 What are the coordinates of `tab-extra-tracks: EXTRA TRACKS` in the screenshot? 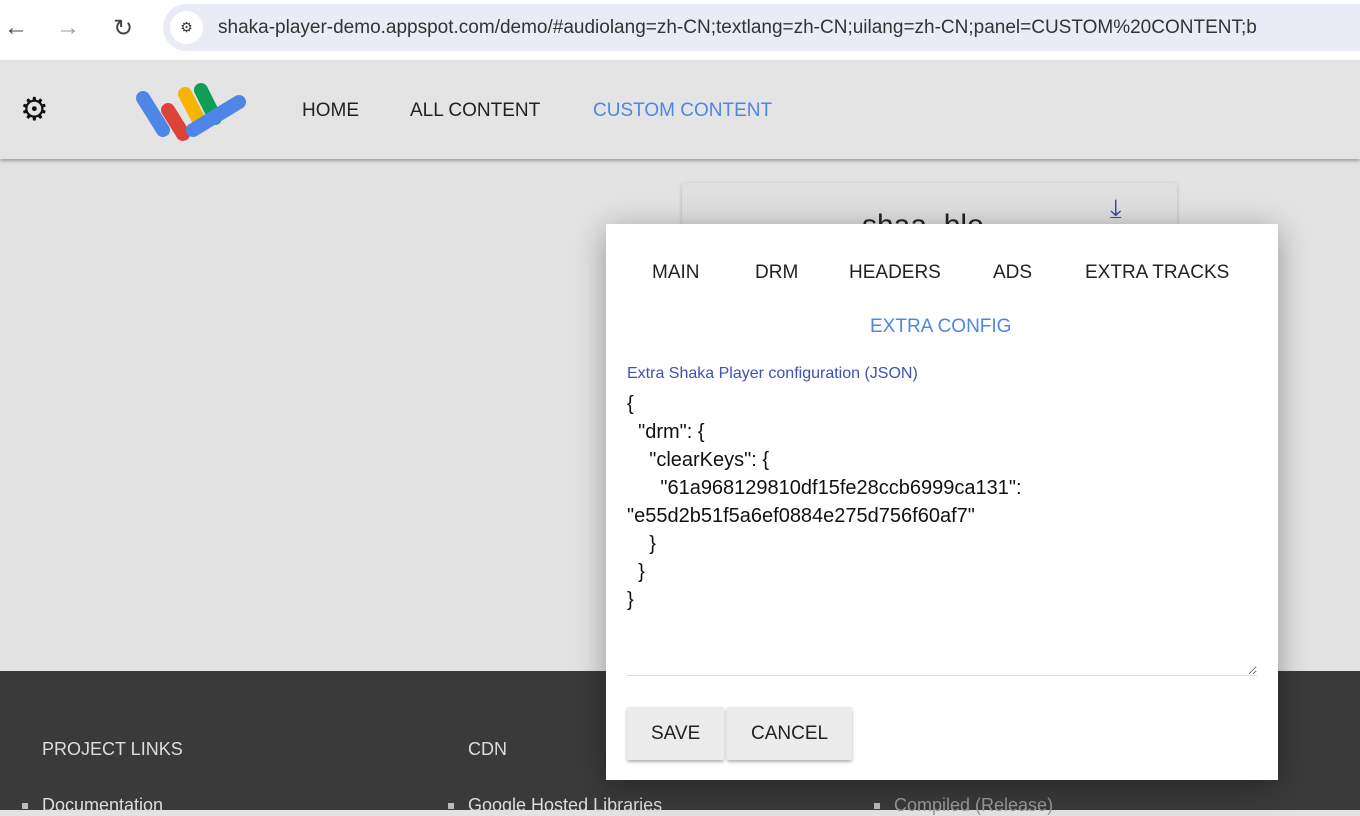 It's located at (1157, 273).